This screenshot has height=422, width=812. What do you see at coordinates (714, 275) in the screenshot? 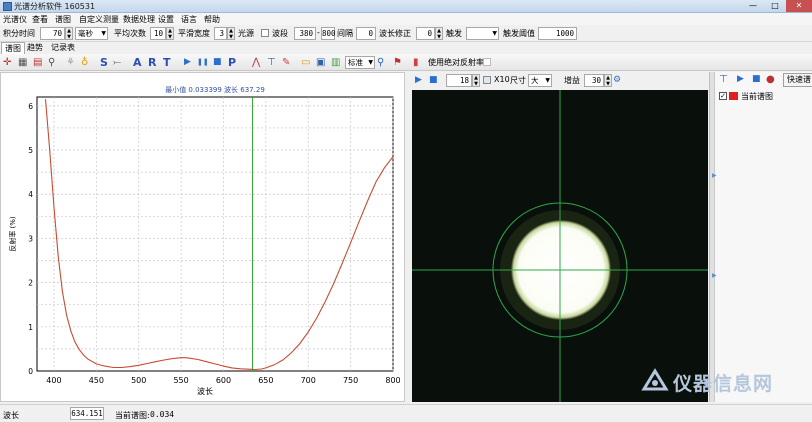
I see `expand-arrow-icon: ▶` at bounding box center [714, 275].